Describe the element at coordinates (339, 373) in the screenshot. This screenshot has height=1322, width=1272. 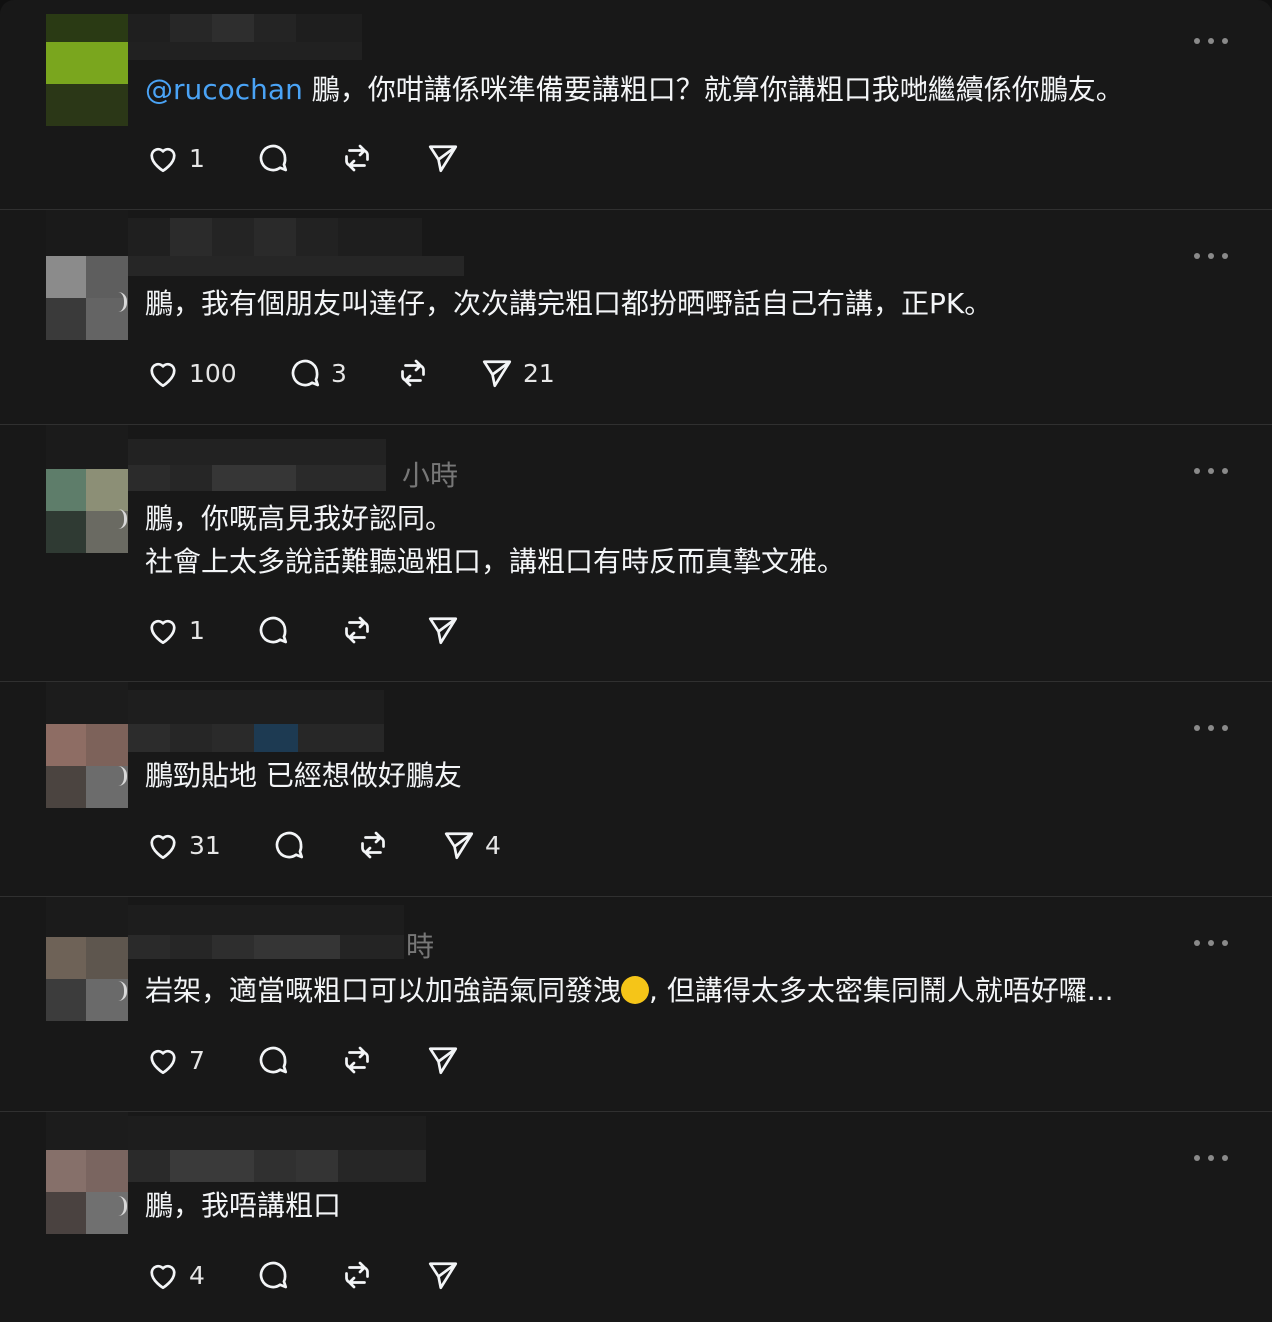
I see `reply-count: 3` at that location.